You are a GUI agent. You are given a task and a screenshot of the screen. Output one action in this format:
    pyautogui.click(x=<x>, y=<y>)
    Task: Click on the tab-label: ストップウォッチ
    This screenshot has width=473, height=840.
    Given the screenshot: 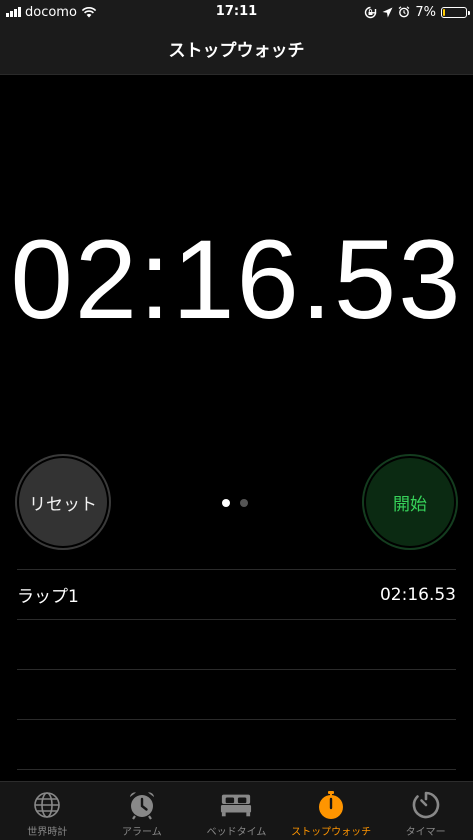 What is the action you would take?
    pyautogui.click(x=331, y=832)
    